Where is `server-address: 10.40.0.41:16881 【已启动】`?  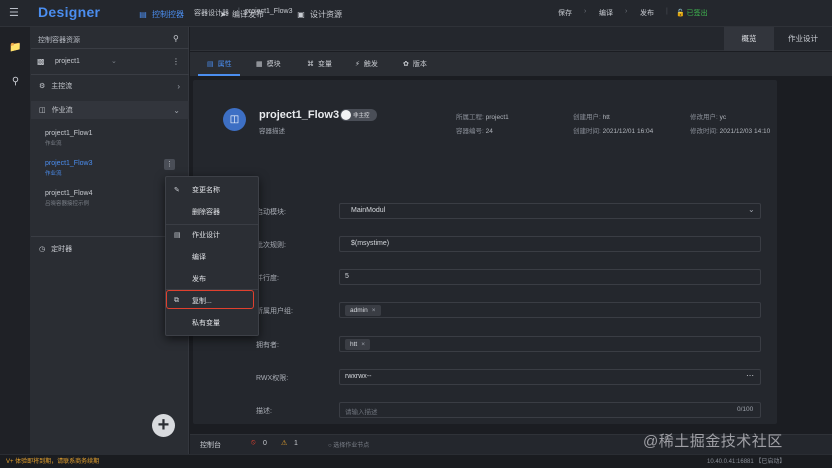 server-address: 10.40.0.41:16881 【已启动】 is located at coordinates (746, 462).